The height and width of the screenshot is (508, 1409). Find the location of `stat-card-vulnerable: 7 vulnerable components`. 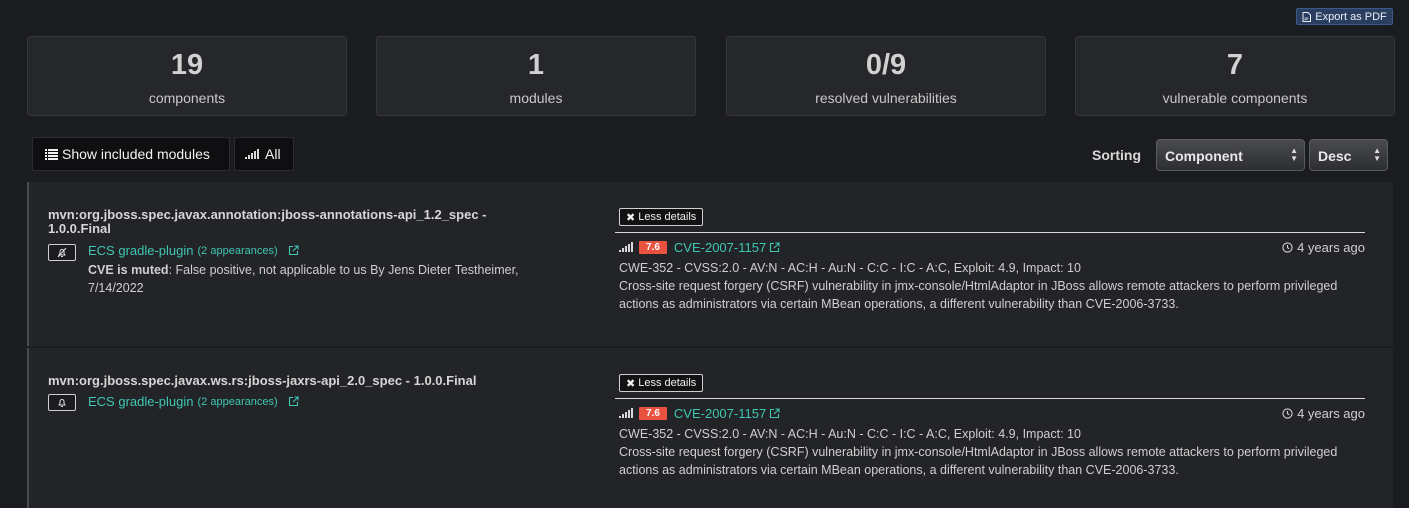

stat-card-vulnerable: 7 vulnerable components is located at coordinates (1235, 76).